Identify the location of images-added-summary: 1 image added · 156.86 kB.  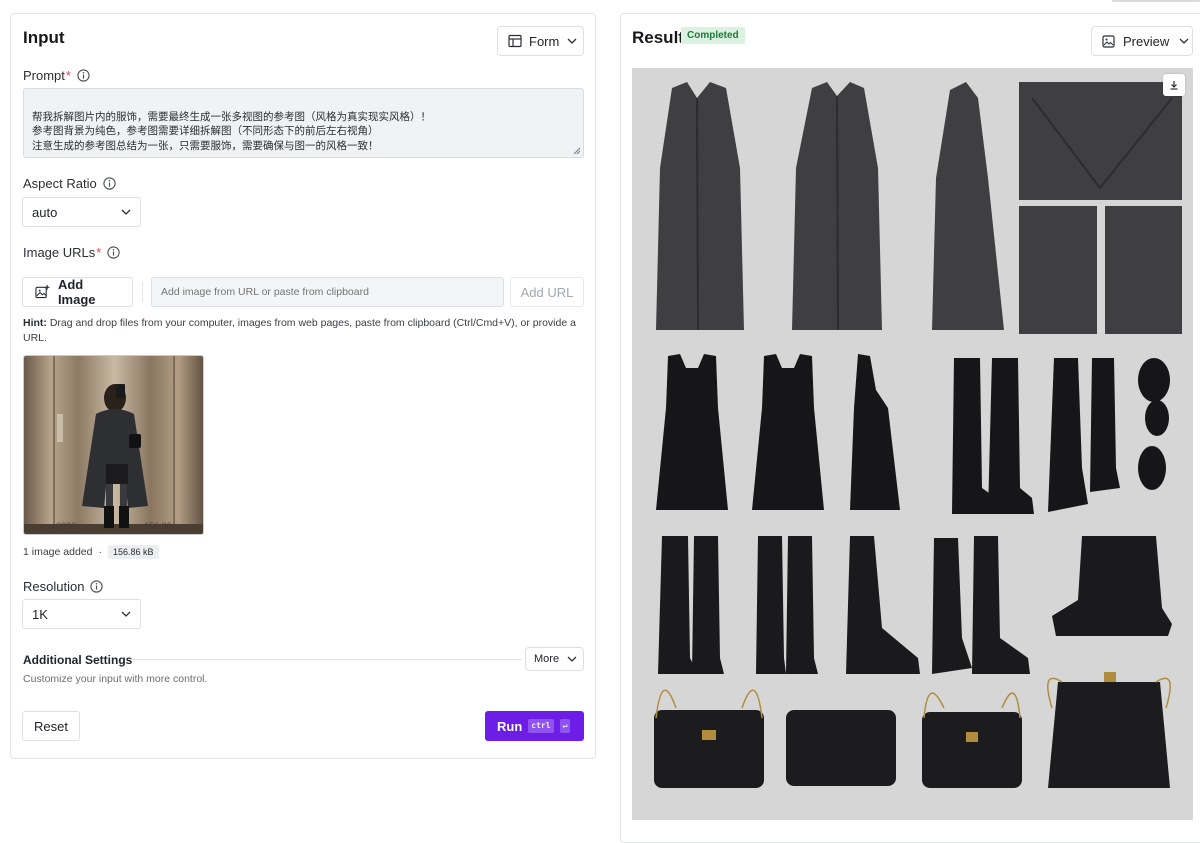
(91, 552).